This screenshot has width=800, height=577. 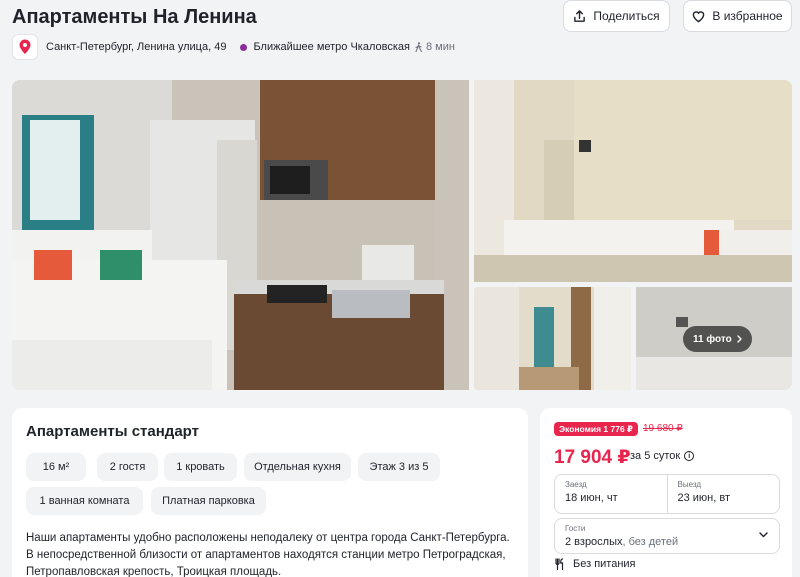 I want to click on walking-icon, so click(x=418, y=47).